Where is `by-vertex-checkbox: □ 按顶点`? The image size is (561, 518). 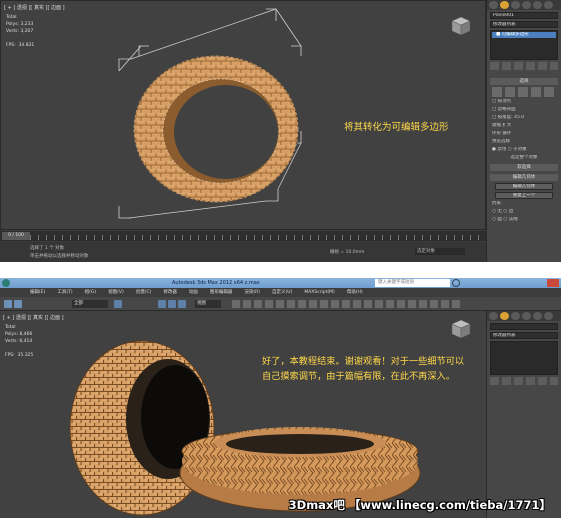 by-vertex-checkbox: □ 按顶点 is located at coordinates (524, 102).